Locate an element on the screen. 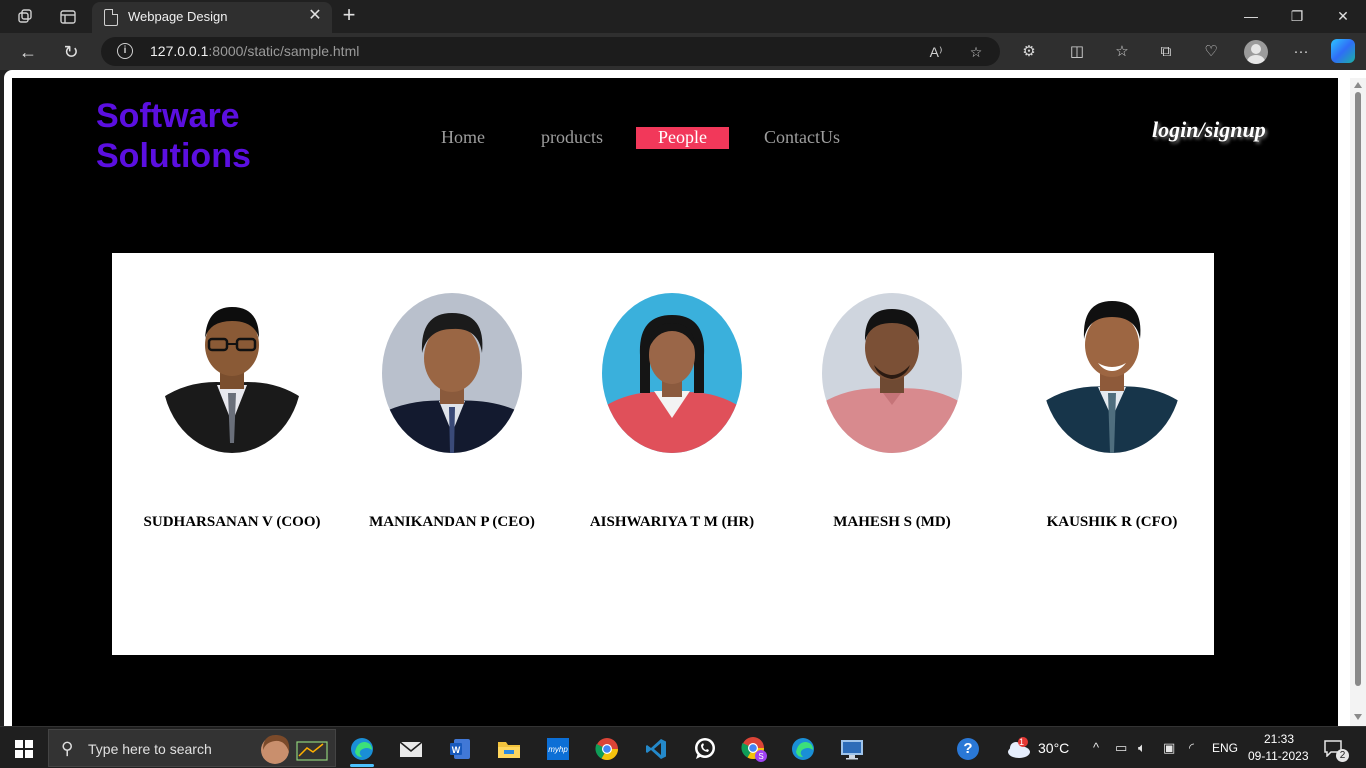 The image size is (1366, 768). restore-button: ❐ is located at coordinates (1297, 16).